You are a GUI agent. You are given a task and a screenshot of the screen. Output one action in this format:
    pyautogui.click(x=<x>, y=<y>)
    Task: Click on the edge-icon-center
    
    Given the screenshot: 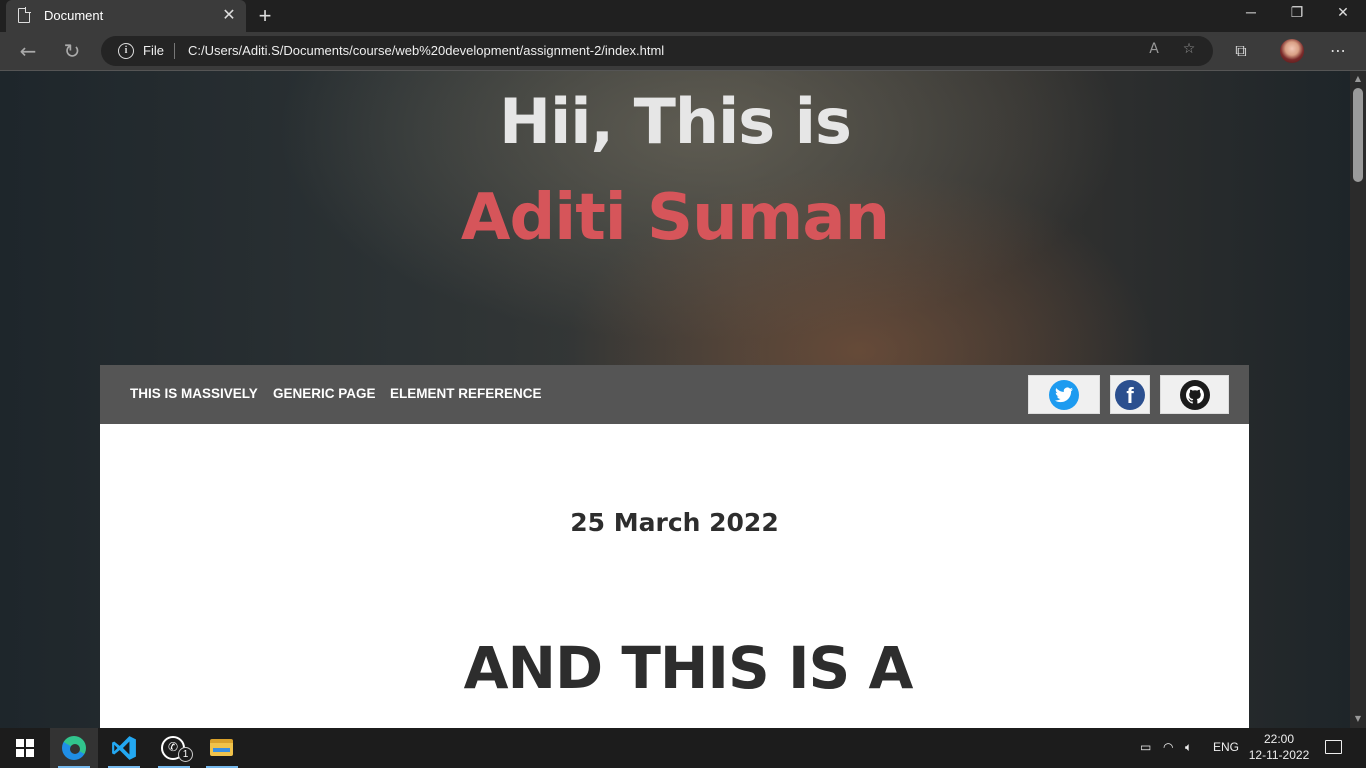 What is the action you would take?
    pyautogui.click(x=75, y=749)
    